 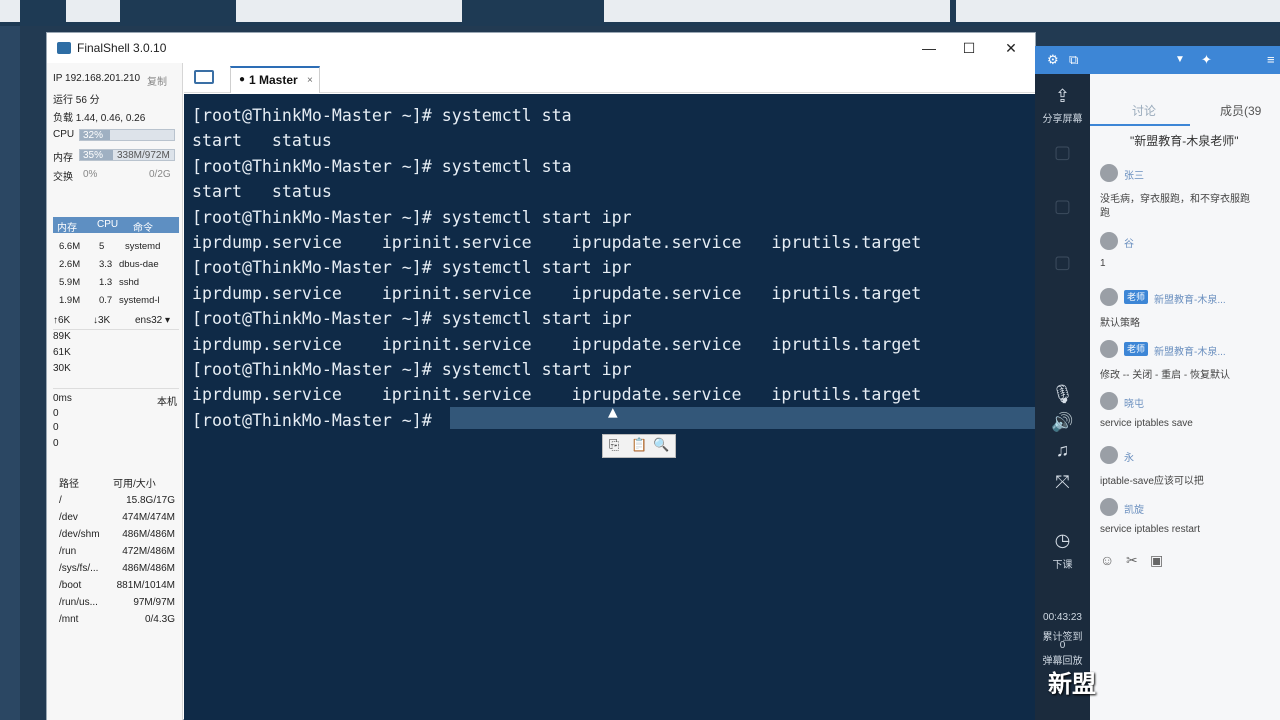 What do you see at coordinates (1129, 458) in the screenshot?
I see `chat-sender: 永` at bounding box center [1129, 458].